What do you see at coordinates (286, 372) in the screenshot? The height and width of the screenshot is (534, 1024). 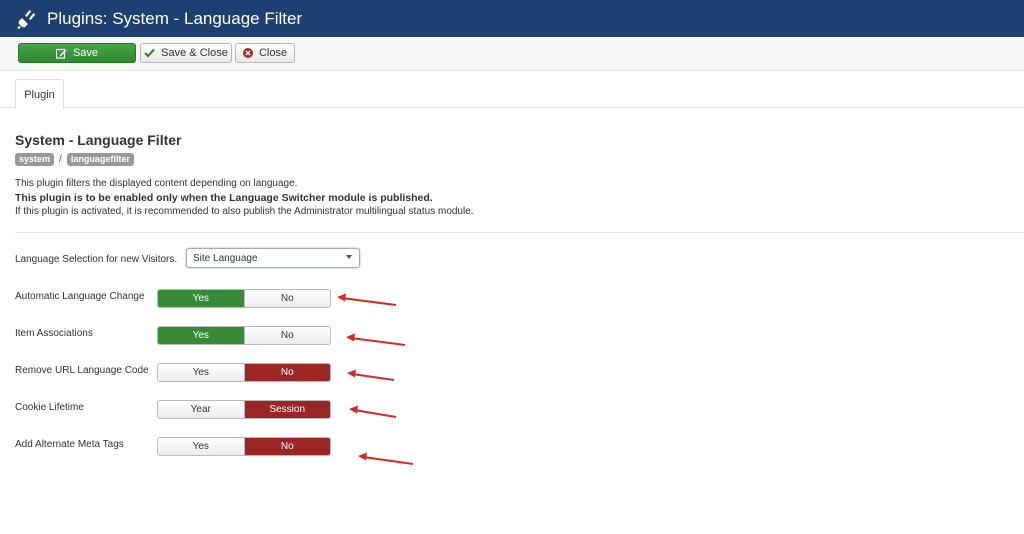 I see `remove-url-language-code-no: No` at bounding box center [286, 372].